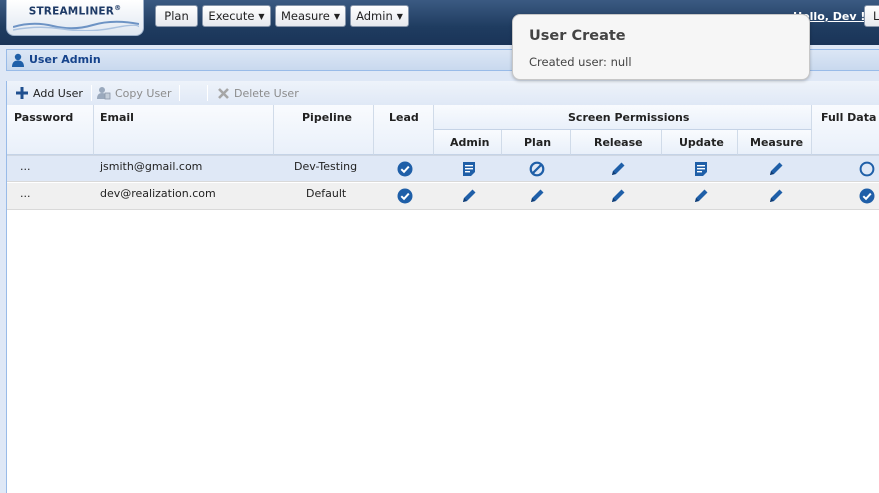 Image resolution: width=879 pixels, height=493 pixels. I want to click on column-header-label: Full Data A, so click(850, 117).